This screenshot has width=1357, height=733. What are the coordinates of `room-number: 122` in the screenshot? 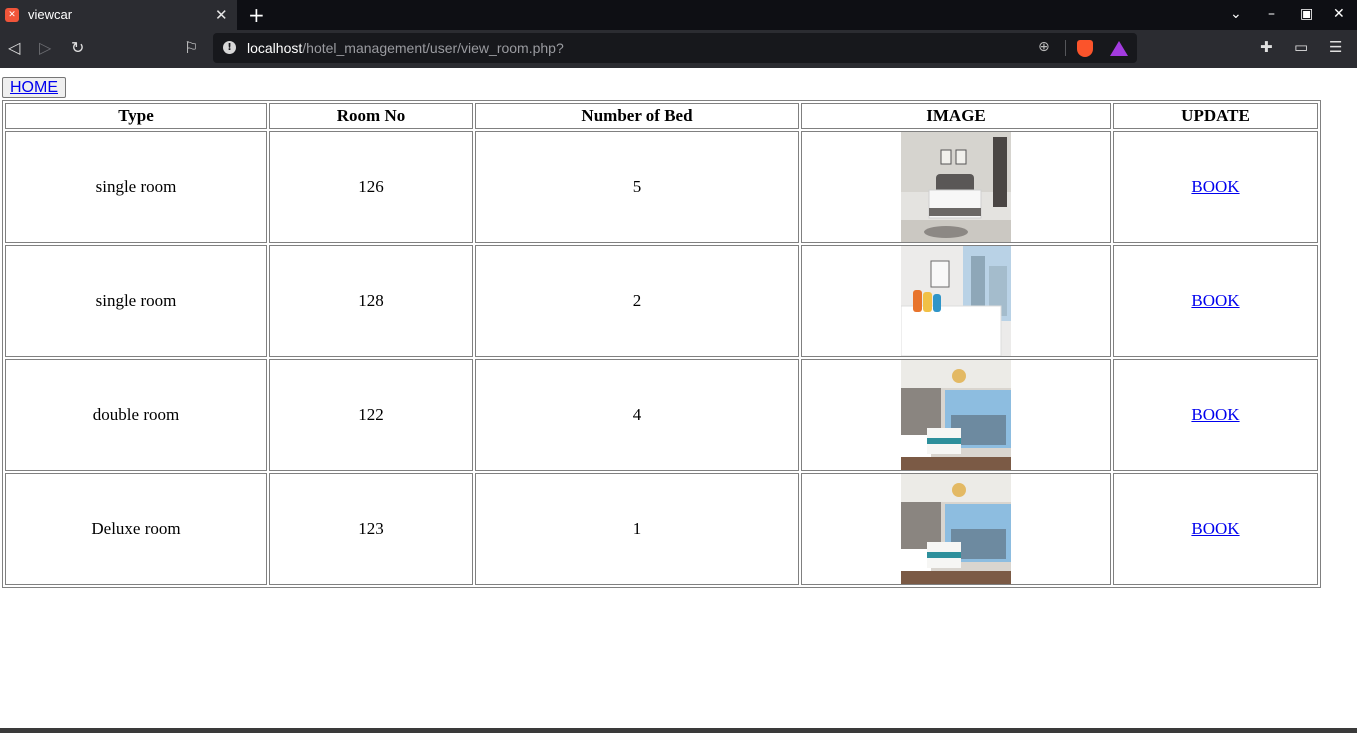 It's located at (371, 415).